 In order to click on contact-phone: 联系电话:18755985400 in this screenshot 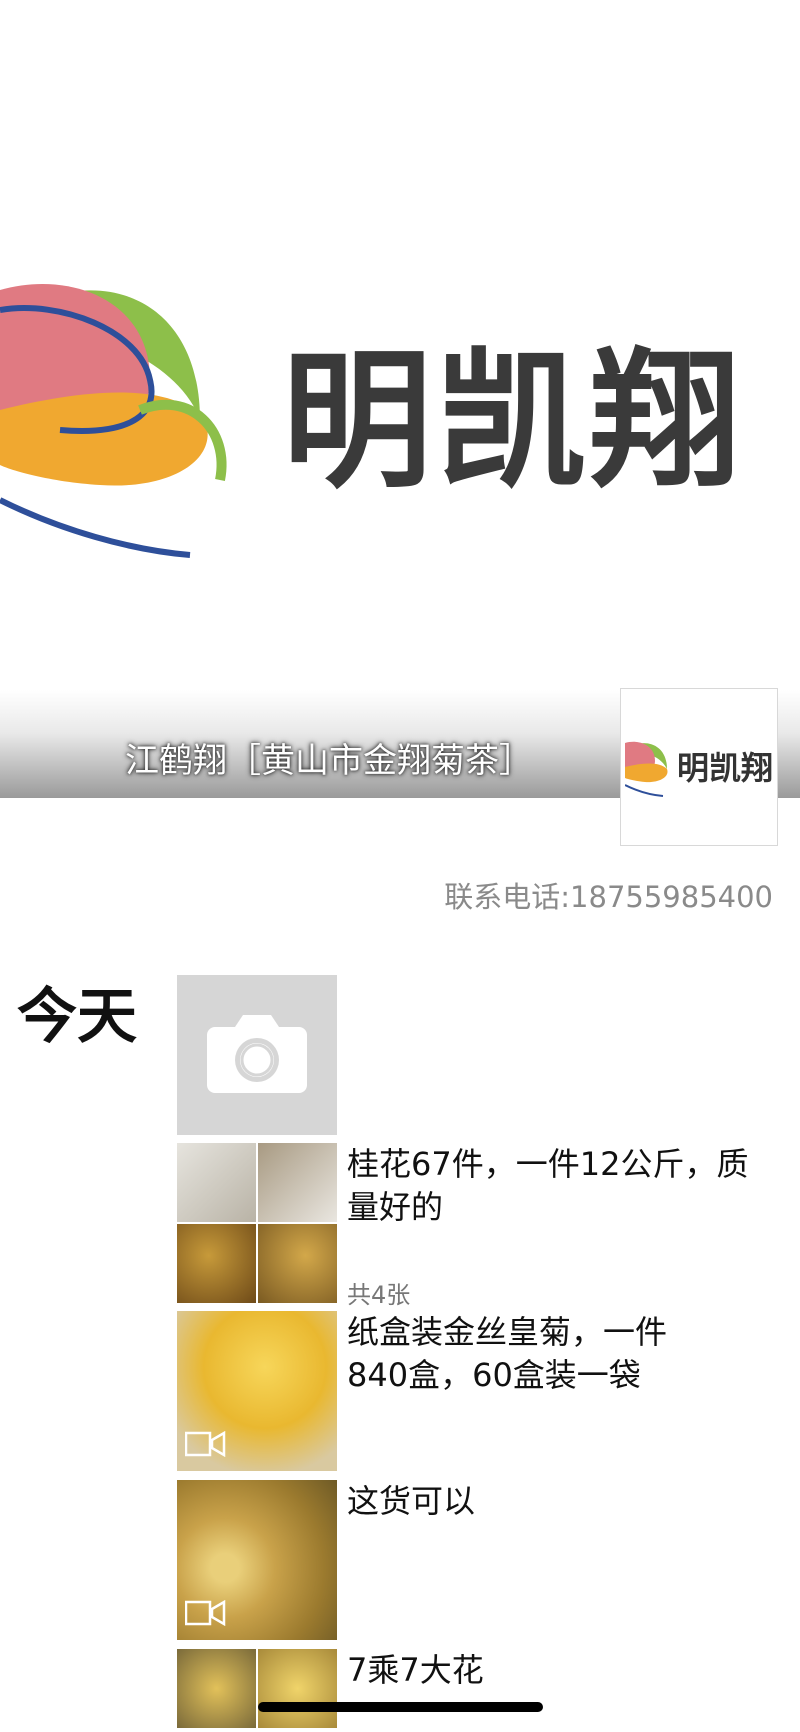, I will do `click(608, 895)`.